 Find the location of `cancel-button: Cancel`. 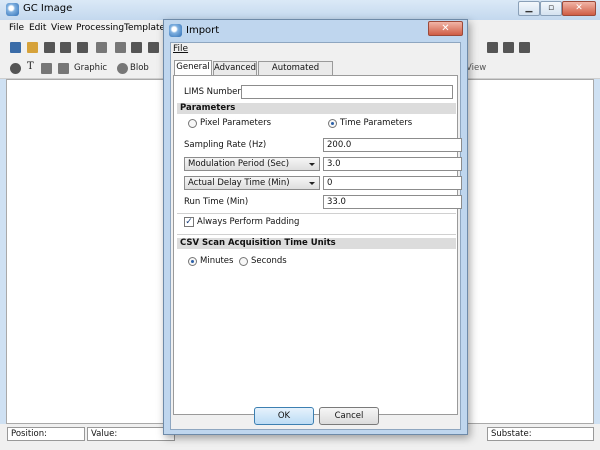

cancel-button: Cancel is located at coordinates (349, 416).